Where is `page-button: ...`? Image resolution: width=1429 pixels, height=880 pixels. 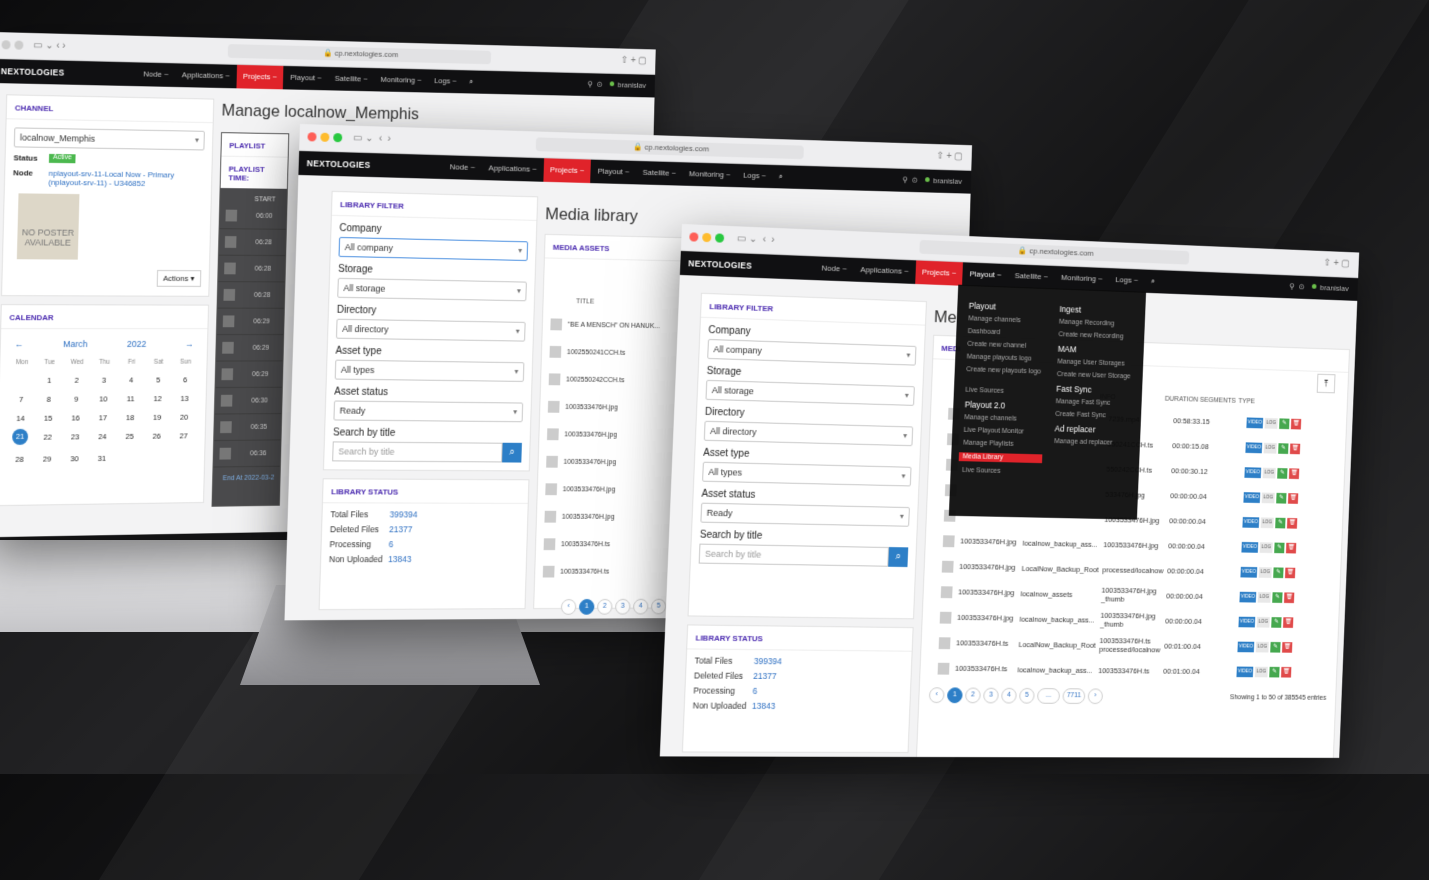
page-button: ... is located at coordinates (1048, 696).